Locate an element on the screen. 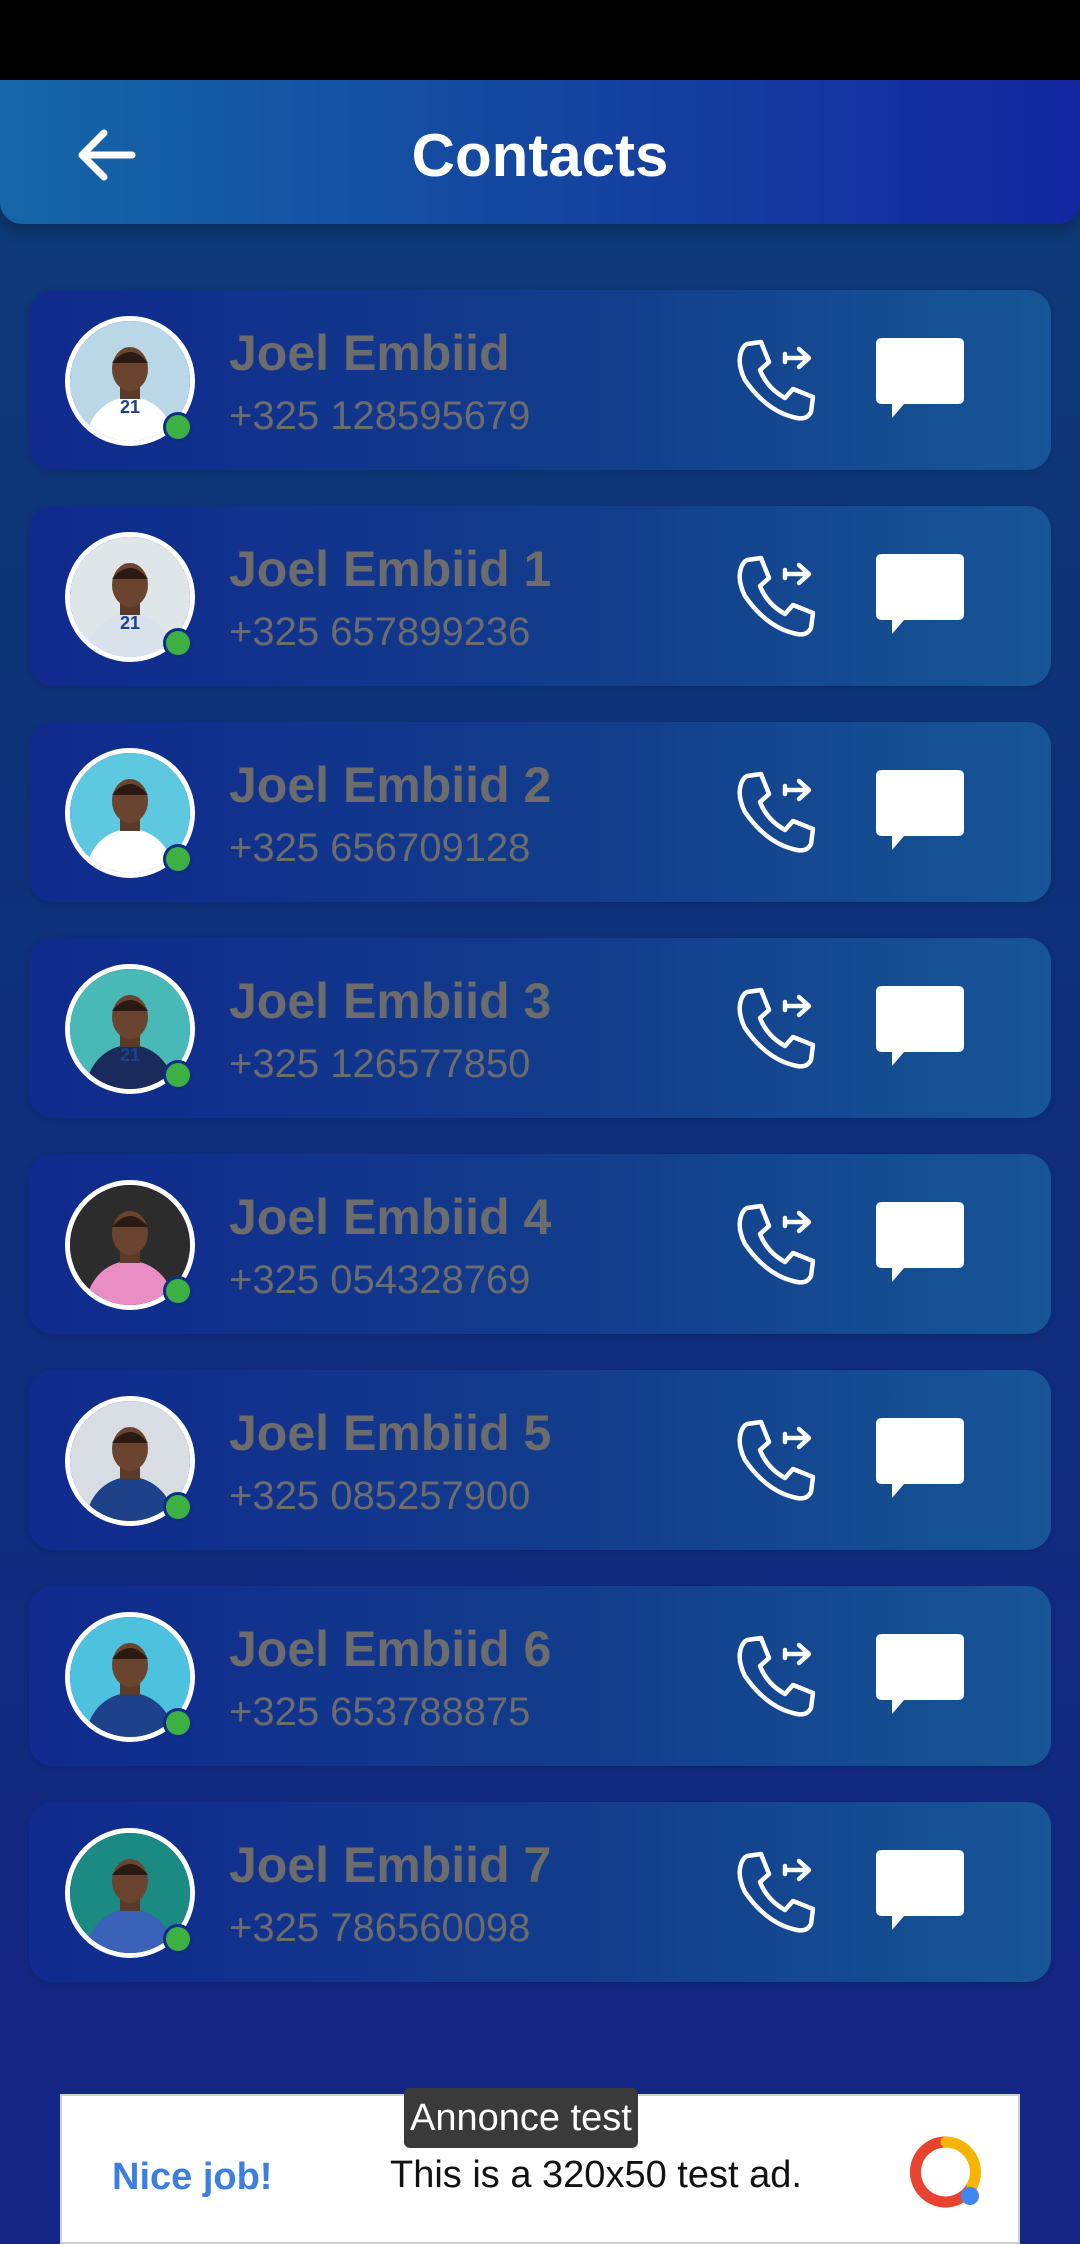 This screenshot has height=2244, width=1080. ad-text: This is a 320x50 test ad. is located at coordinates (596, 2175).